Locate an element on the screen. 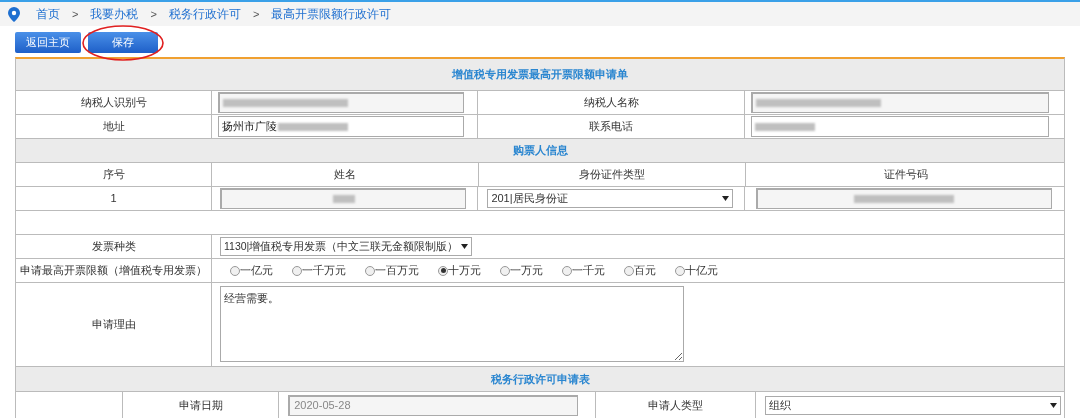 Image resolution: width=1080 pixels, height=418 pixels. field-label: 申请人类型 is located at coordinates (676, 405).